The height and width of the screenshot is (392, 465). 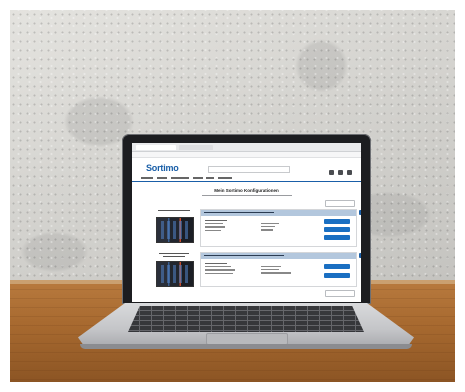 I want to click on sort-button, so click(x=340, y=203).